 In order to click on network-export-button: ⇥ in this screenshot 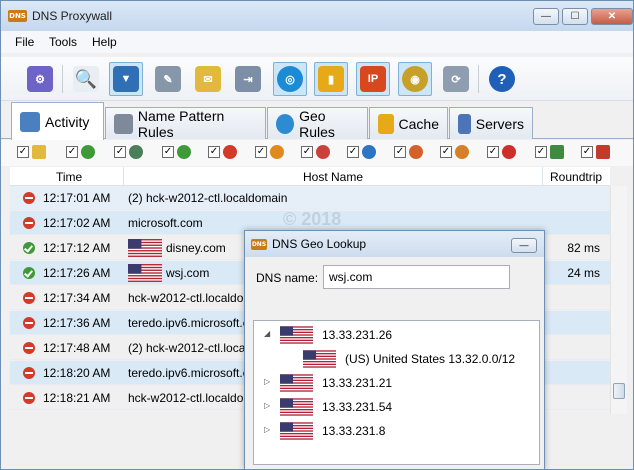, I will do `click(248, 79)`.